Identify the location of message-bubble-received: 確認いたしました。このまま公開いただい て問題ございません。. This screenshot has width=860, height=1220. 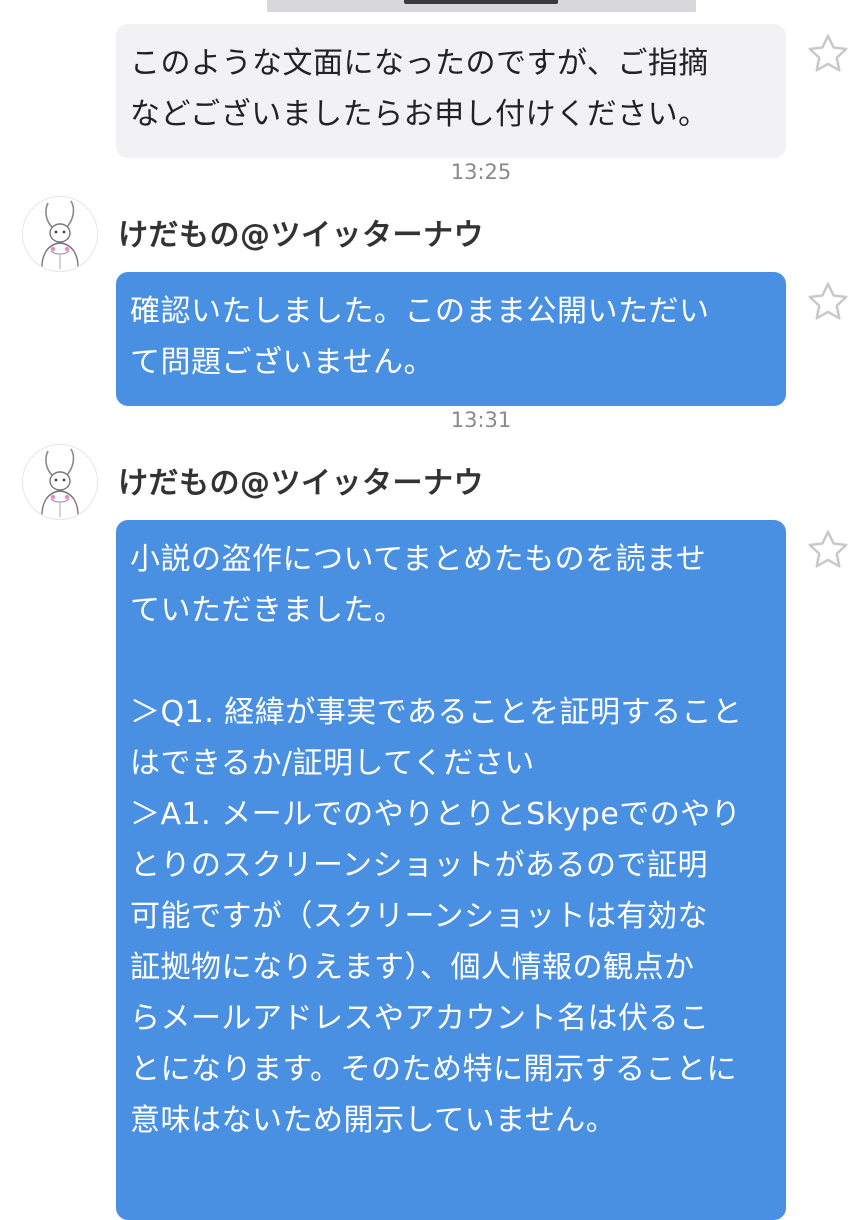
(451, 339).